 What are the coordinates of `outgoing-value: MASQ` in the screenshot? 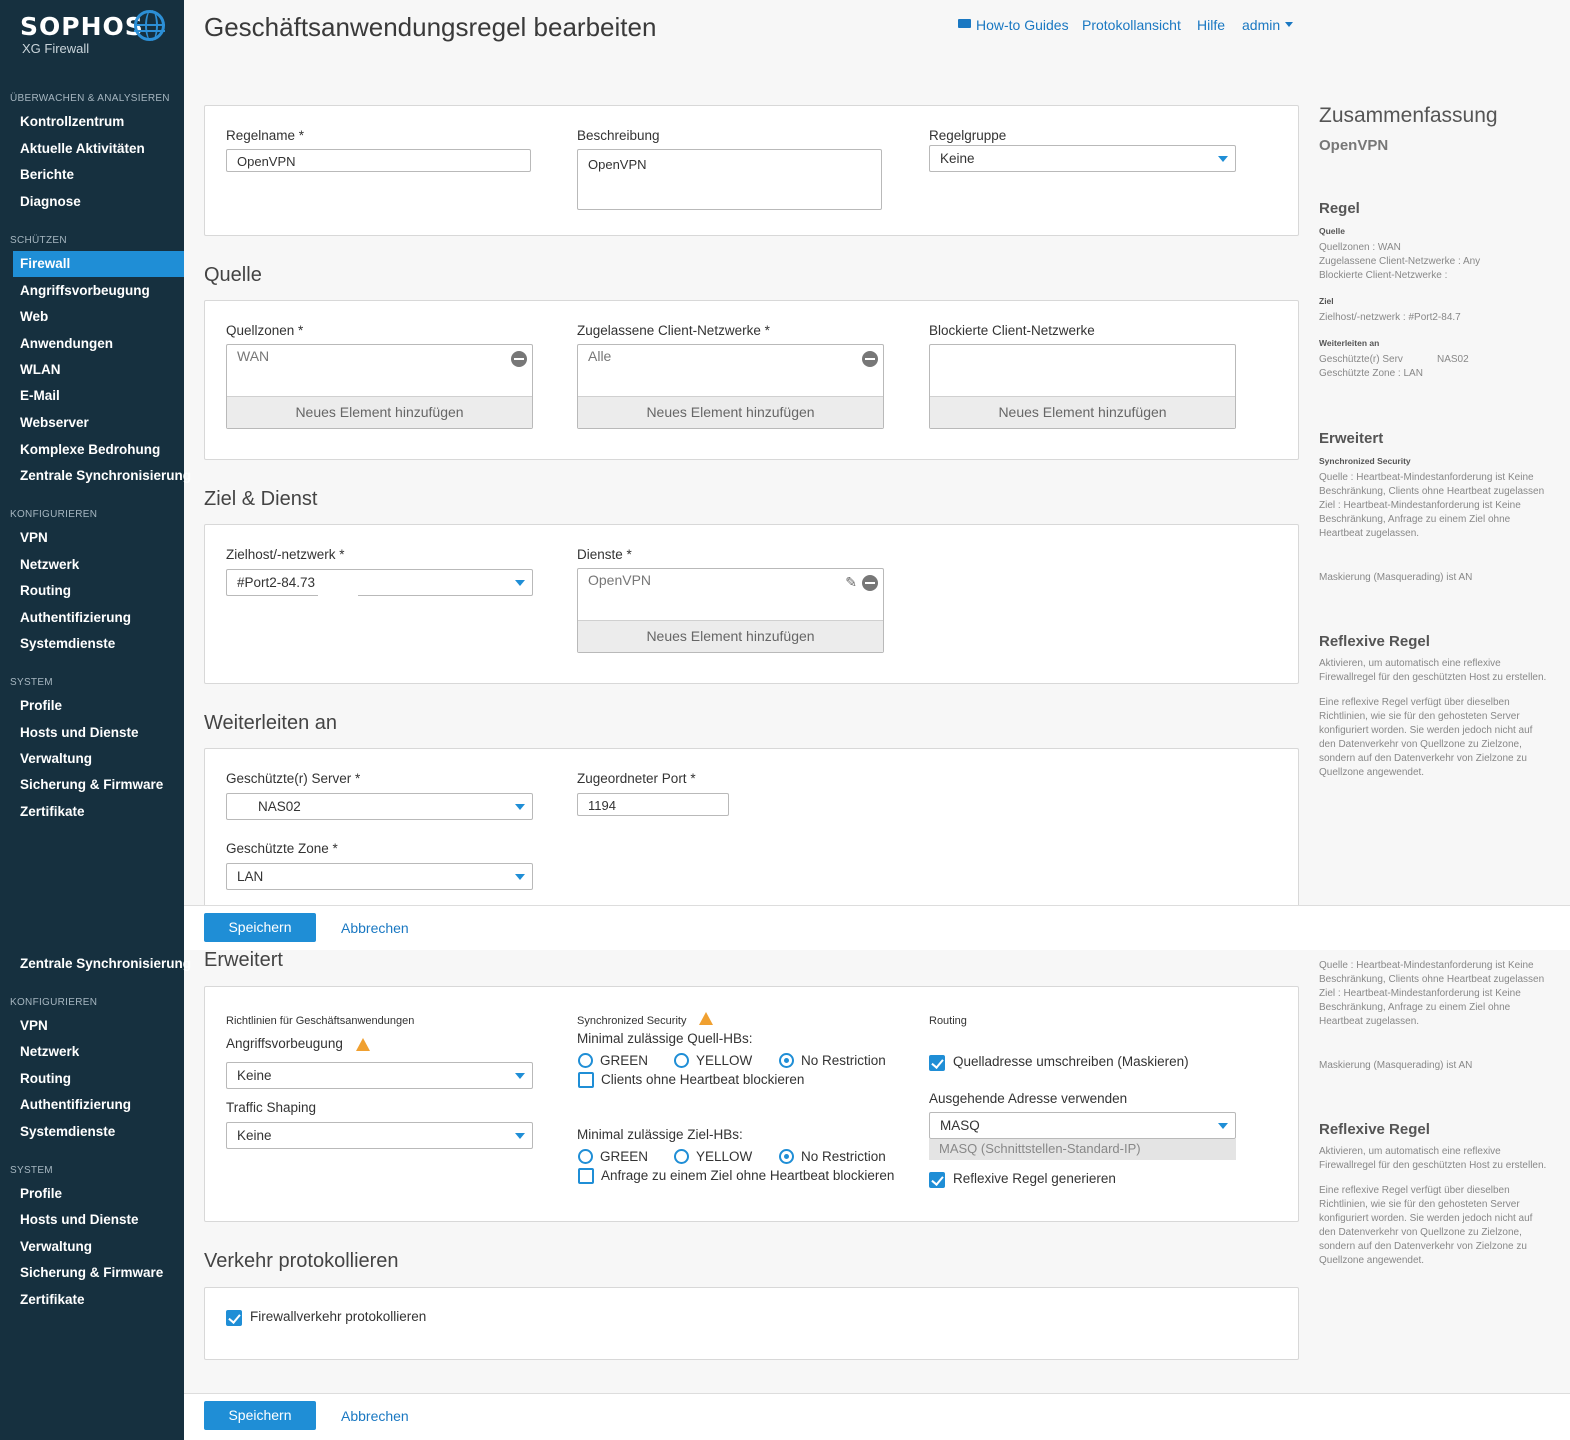 It's located at (960, 1125).